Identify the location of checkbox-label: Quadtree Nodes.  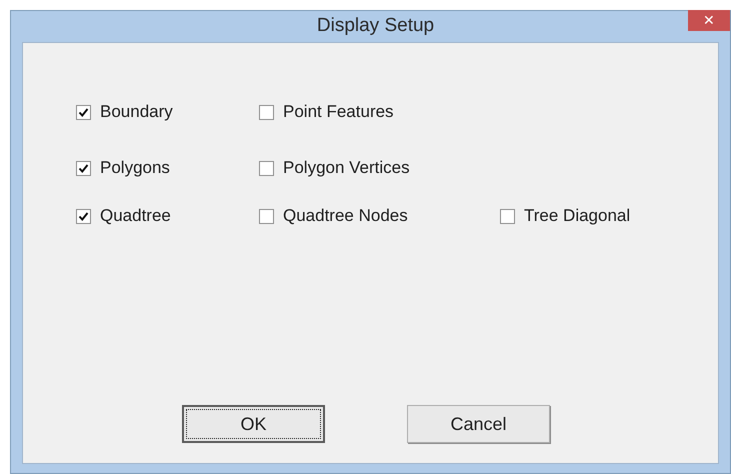
(345, 216).